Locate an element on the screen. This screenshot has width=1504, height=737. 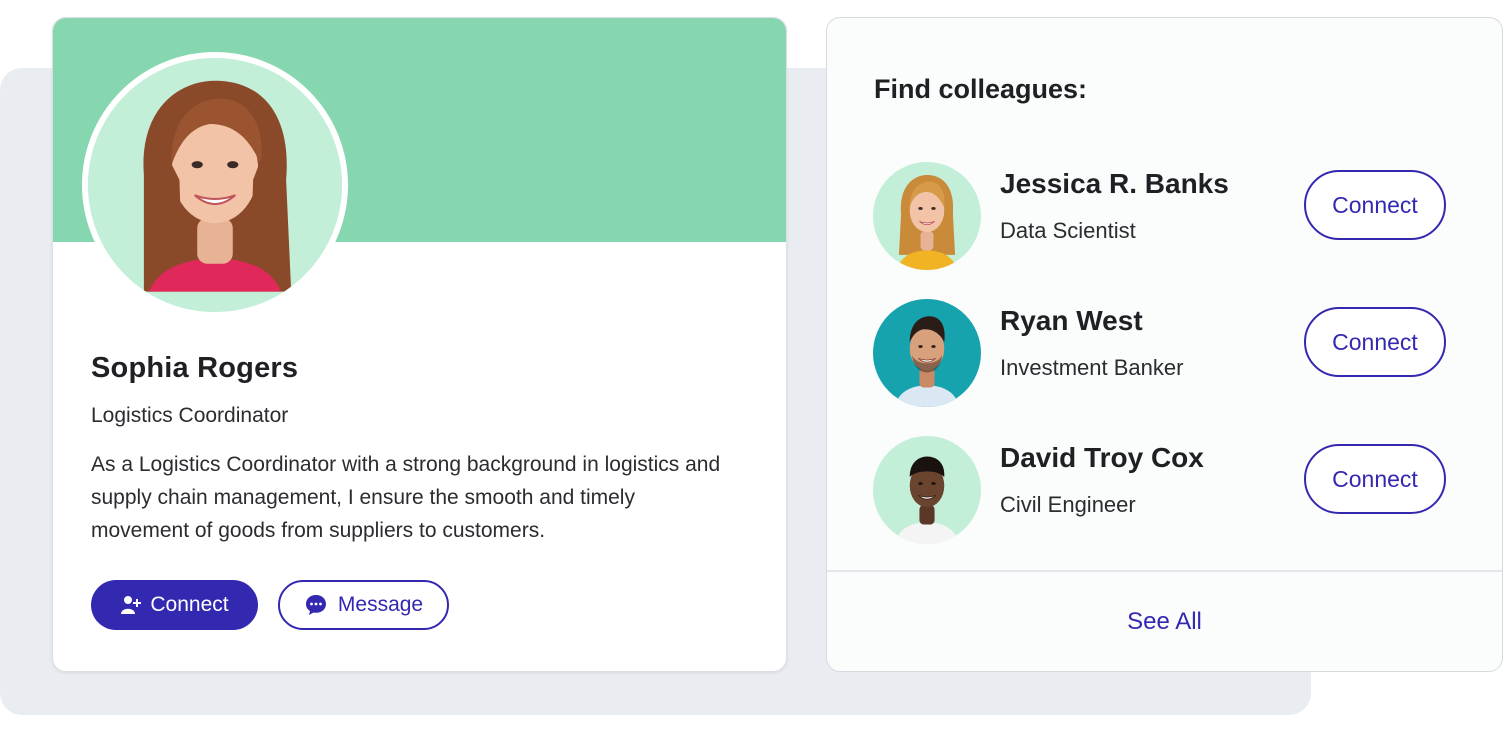
see-all-link: See All is located at coordinates (1164, 622).